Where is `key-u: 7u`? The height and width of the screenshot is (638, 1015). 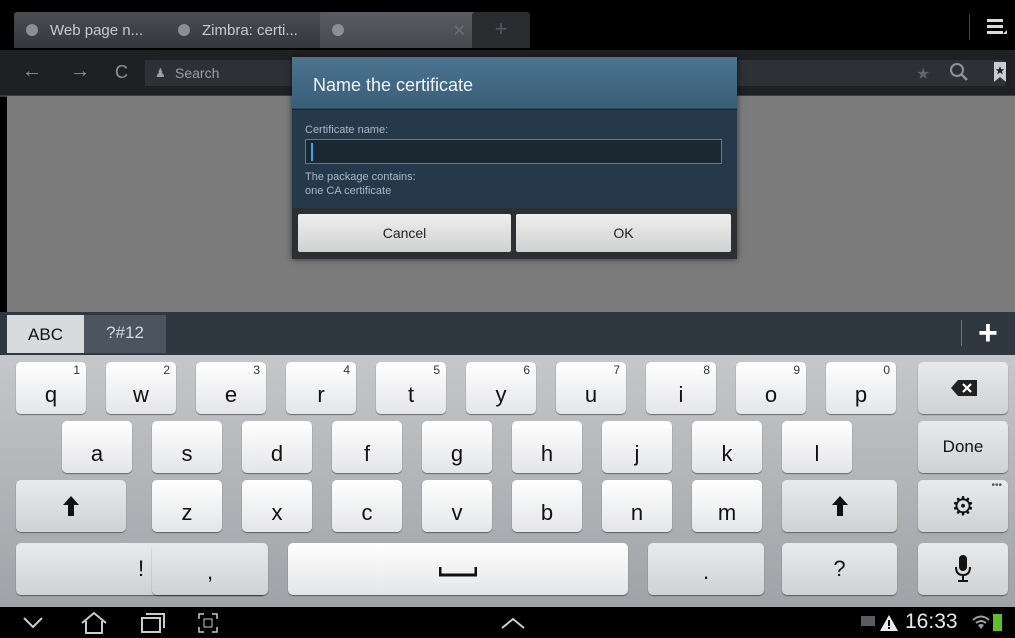 key-u: 7u is located at coordinates (591, 388).